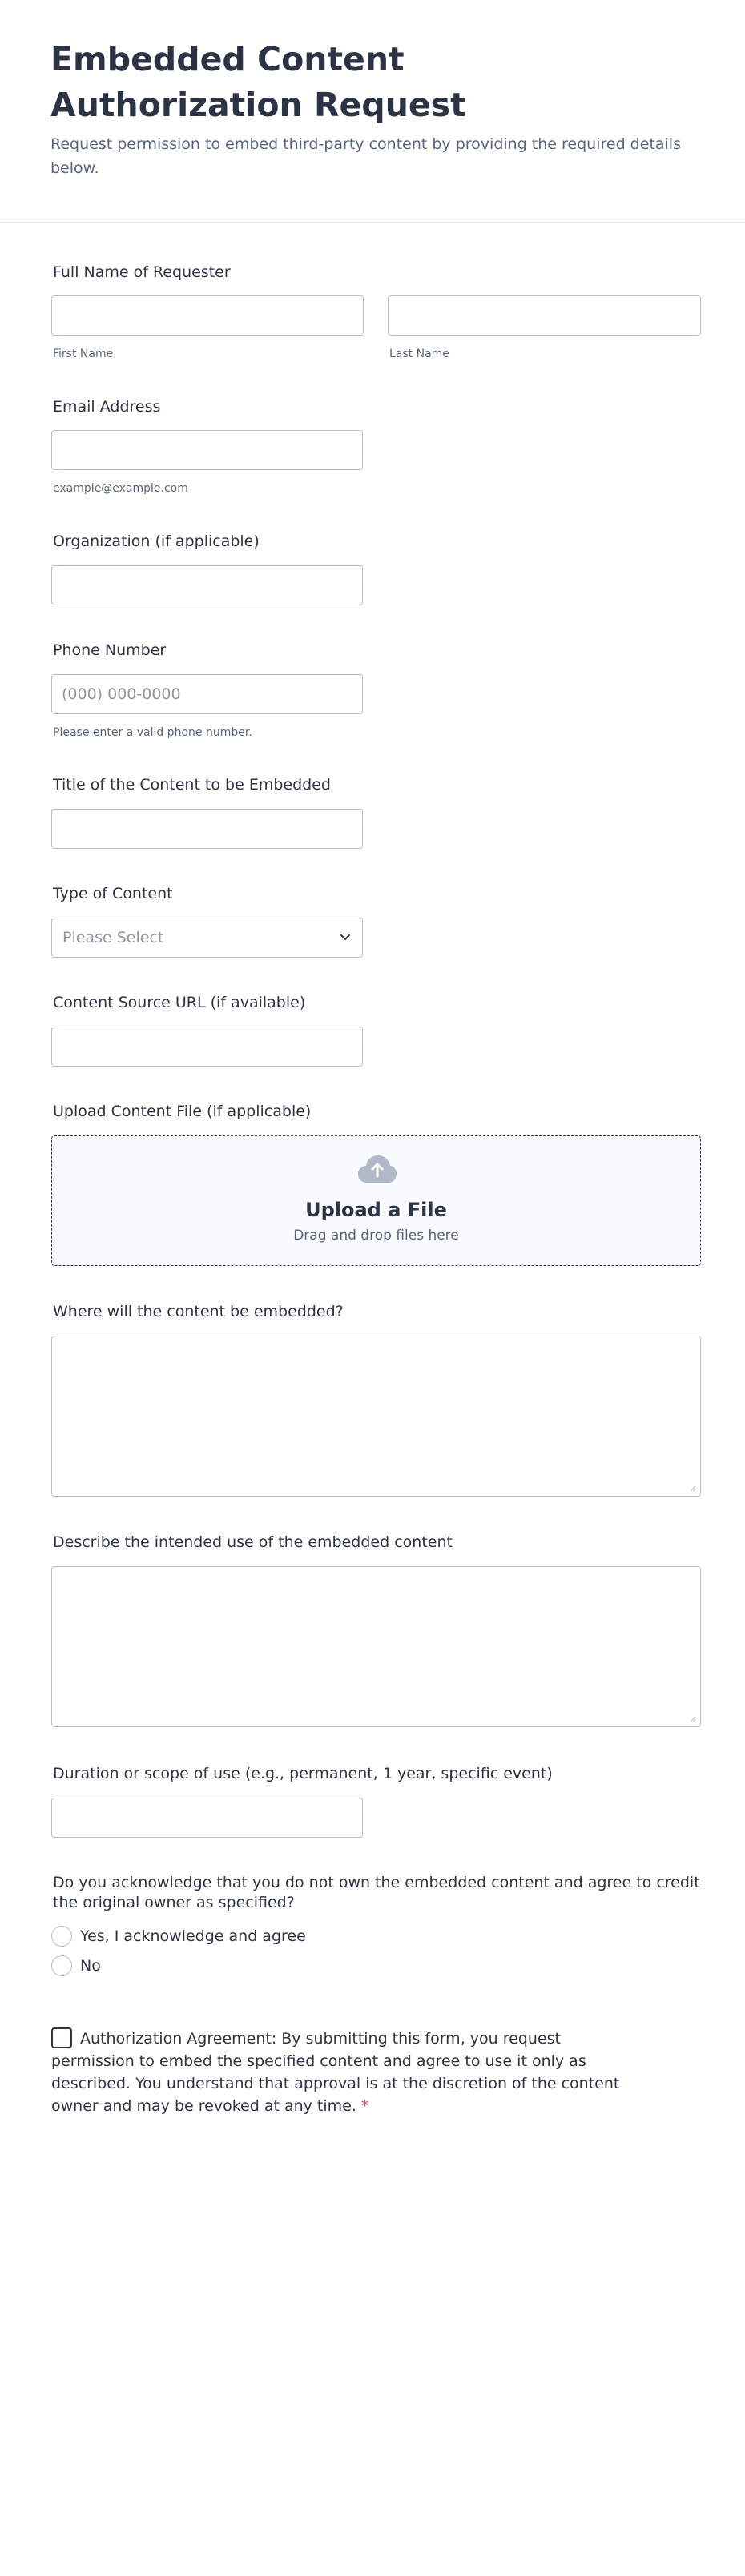 The width and height of the screenshot is (745, 2576). I want to click on upload-subtitle: Drag and drop files here, so click(376, 1236).